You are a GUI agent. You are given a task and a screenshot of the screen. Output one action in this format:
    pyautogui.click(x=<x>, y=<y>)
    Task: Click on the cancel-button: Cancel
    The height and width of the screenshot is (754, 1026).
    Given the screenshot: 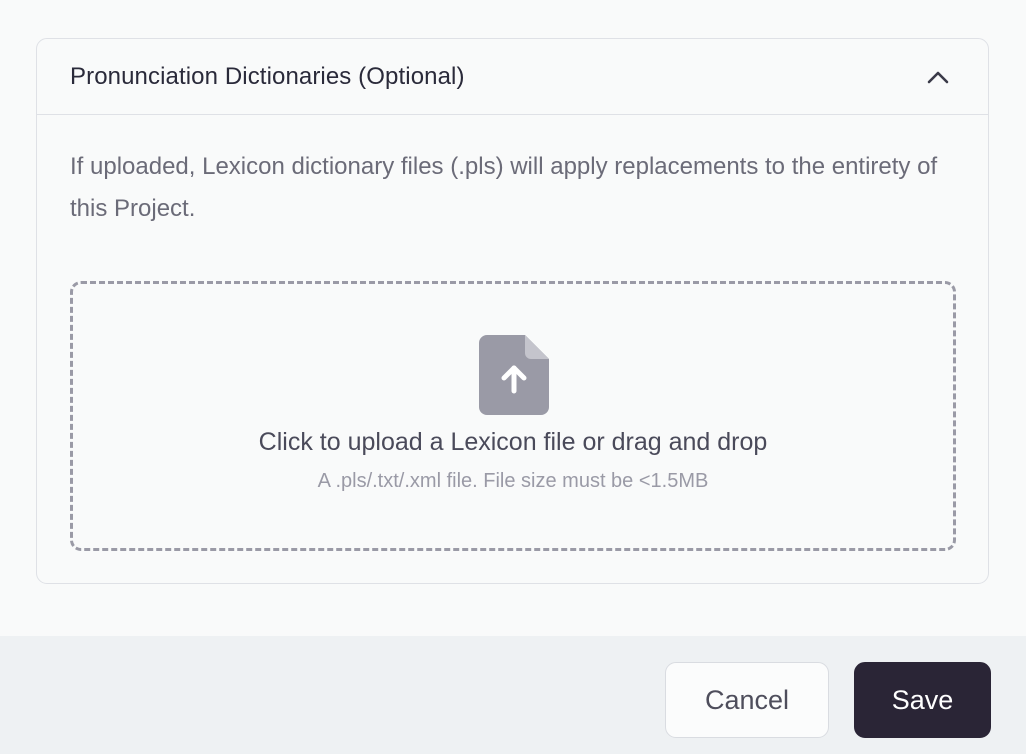 What is the action you would take?
    pyautogui.click(x=747, y=700)
    